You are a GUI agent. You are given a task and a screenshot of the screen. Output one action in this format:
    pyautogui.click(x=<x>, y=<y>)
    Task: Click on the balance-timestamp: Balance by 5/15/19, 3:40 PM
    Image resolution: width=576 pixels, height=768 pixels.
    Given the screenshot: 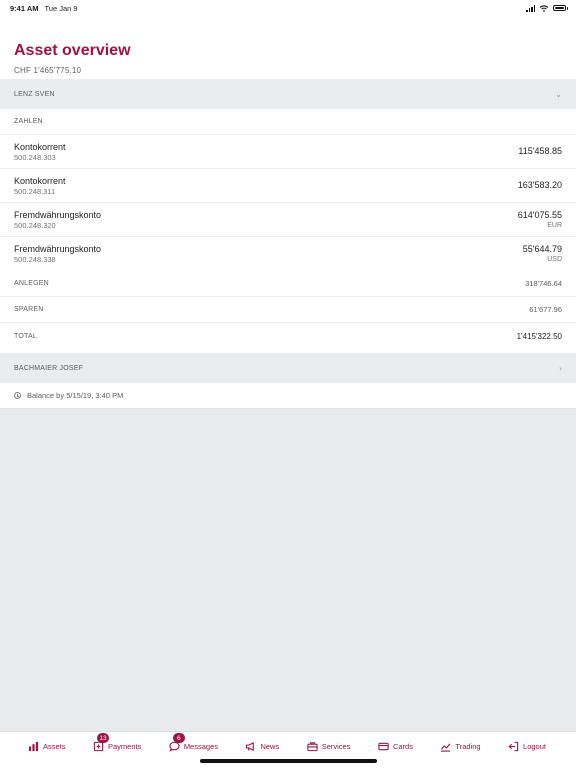 What is the action you would take?
    pyautogui.click(x=288, y=396)
    